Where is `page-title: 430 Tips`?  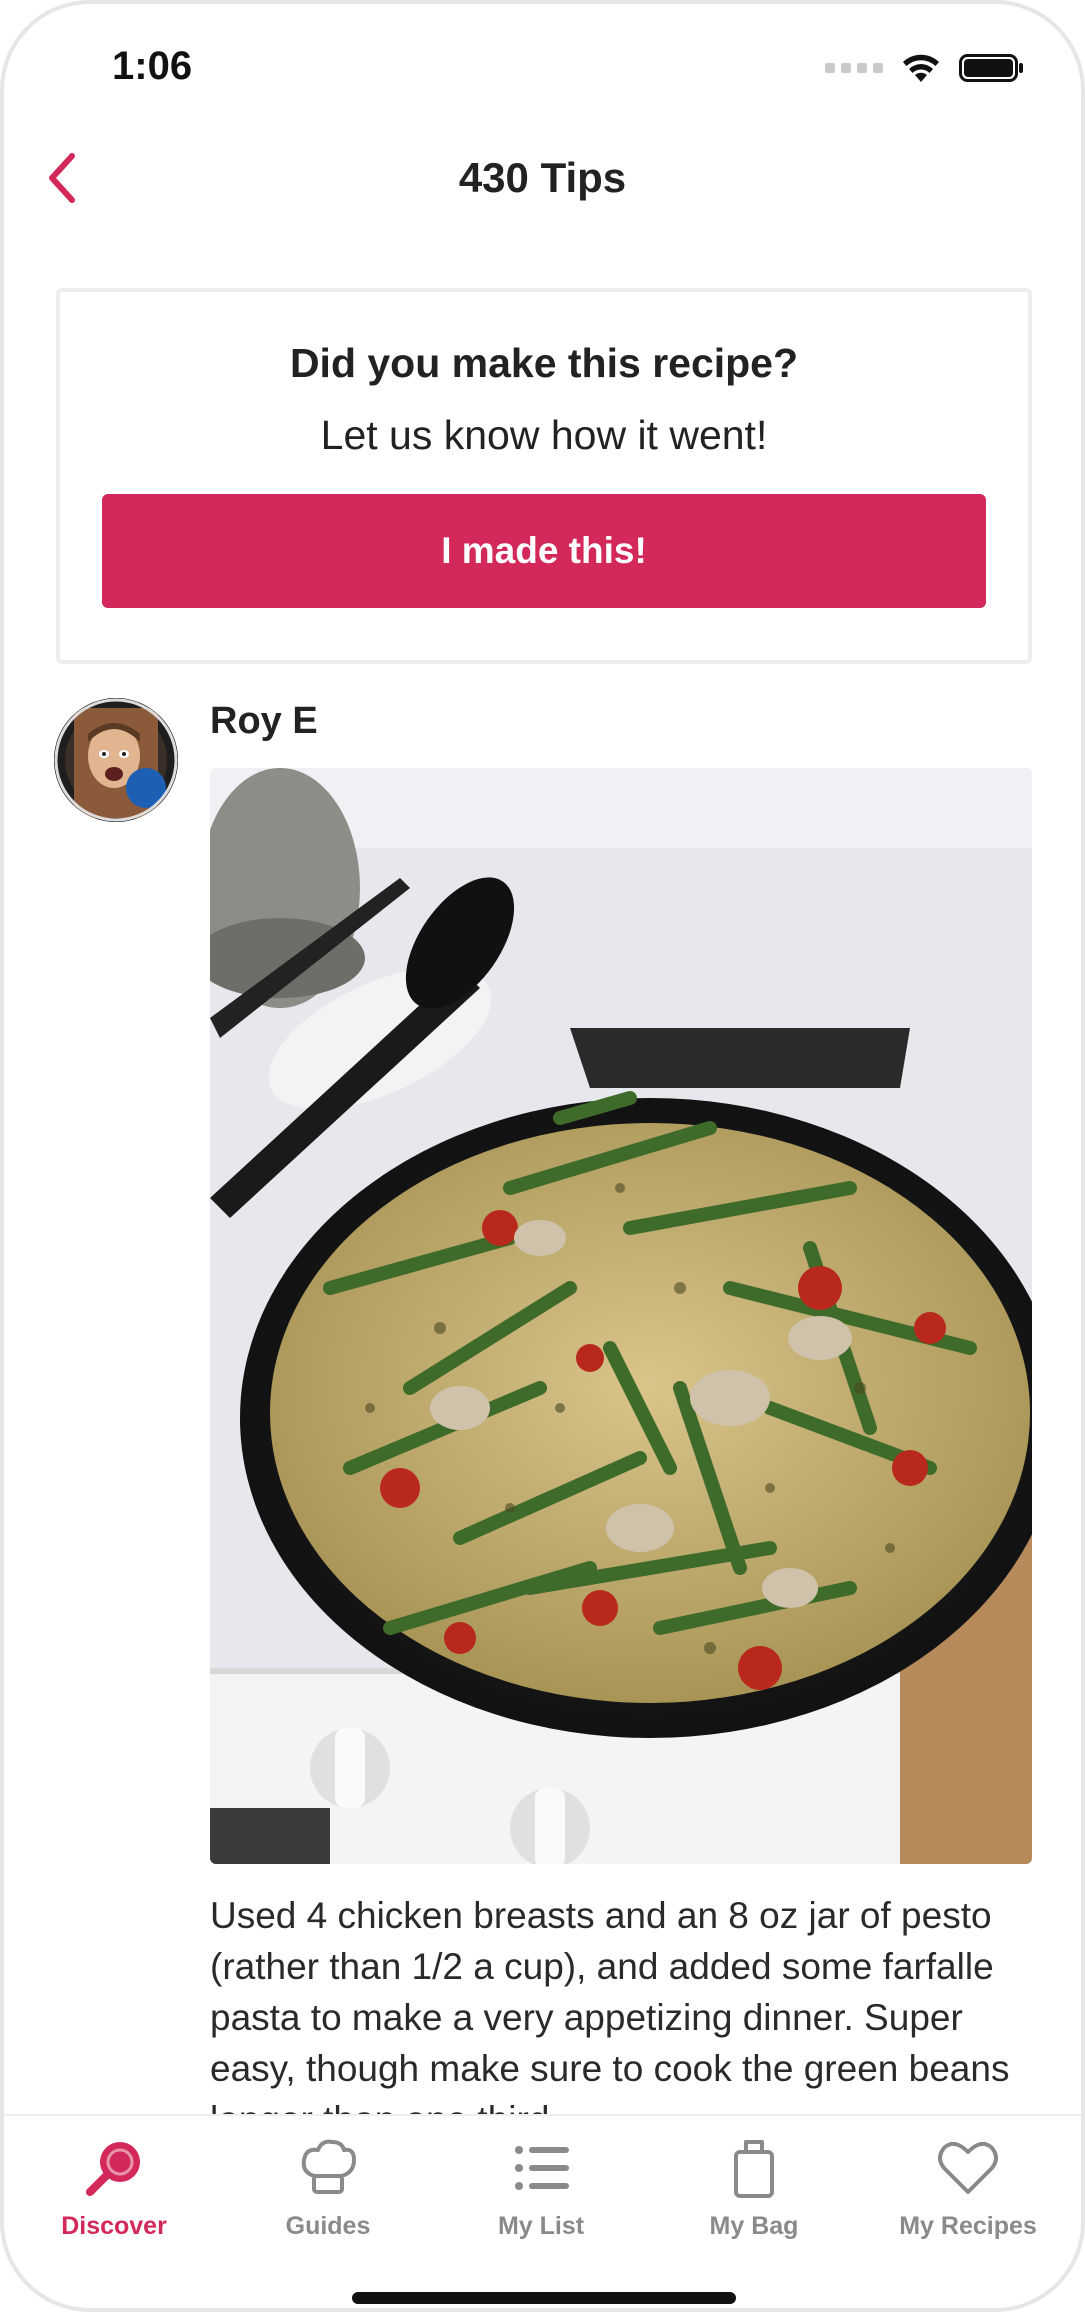 page-title: 430 Tips is located at coordinates (542, 177).